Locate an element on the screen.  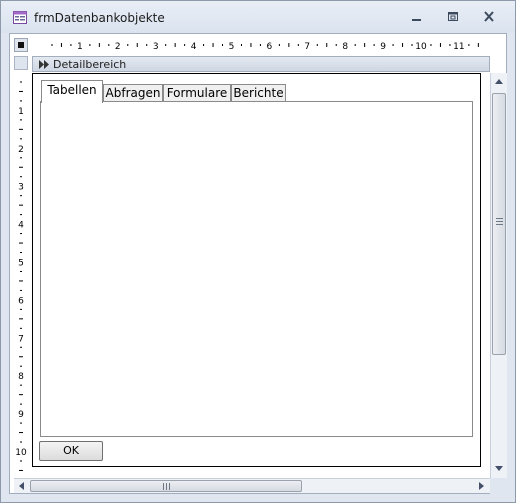
ruler-label: 7 is located at coordinates (21, 339).